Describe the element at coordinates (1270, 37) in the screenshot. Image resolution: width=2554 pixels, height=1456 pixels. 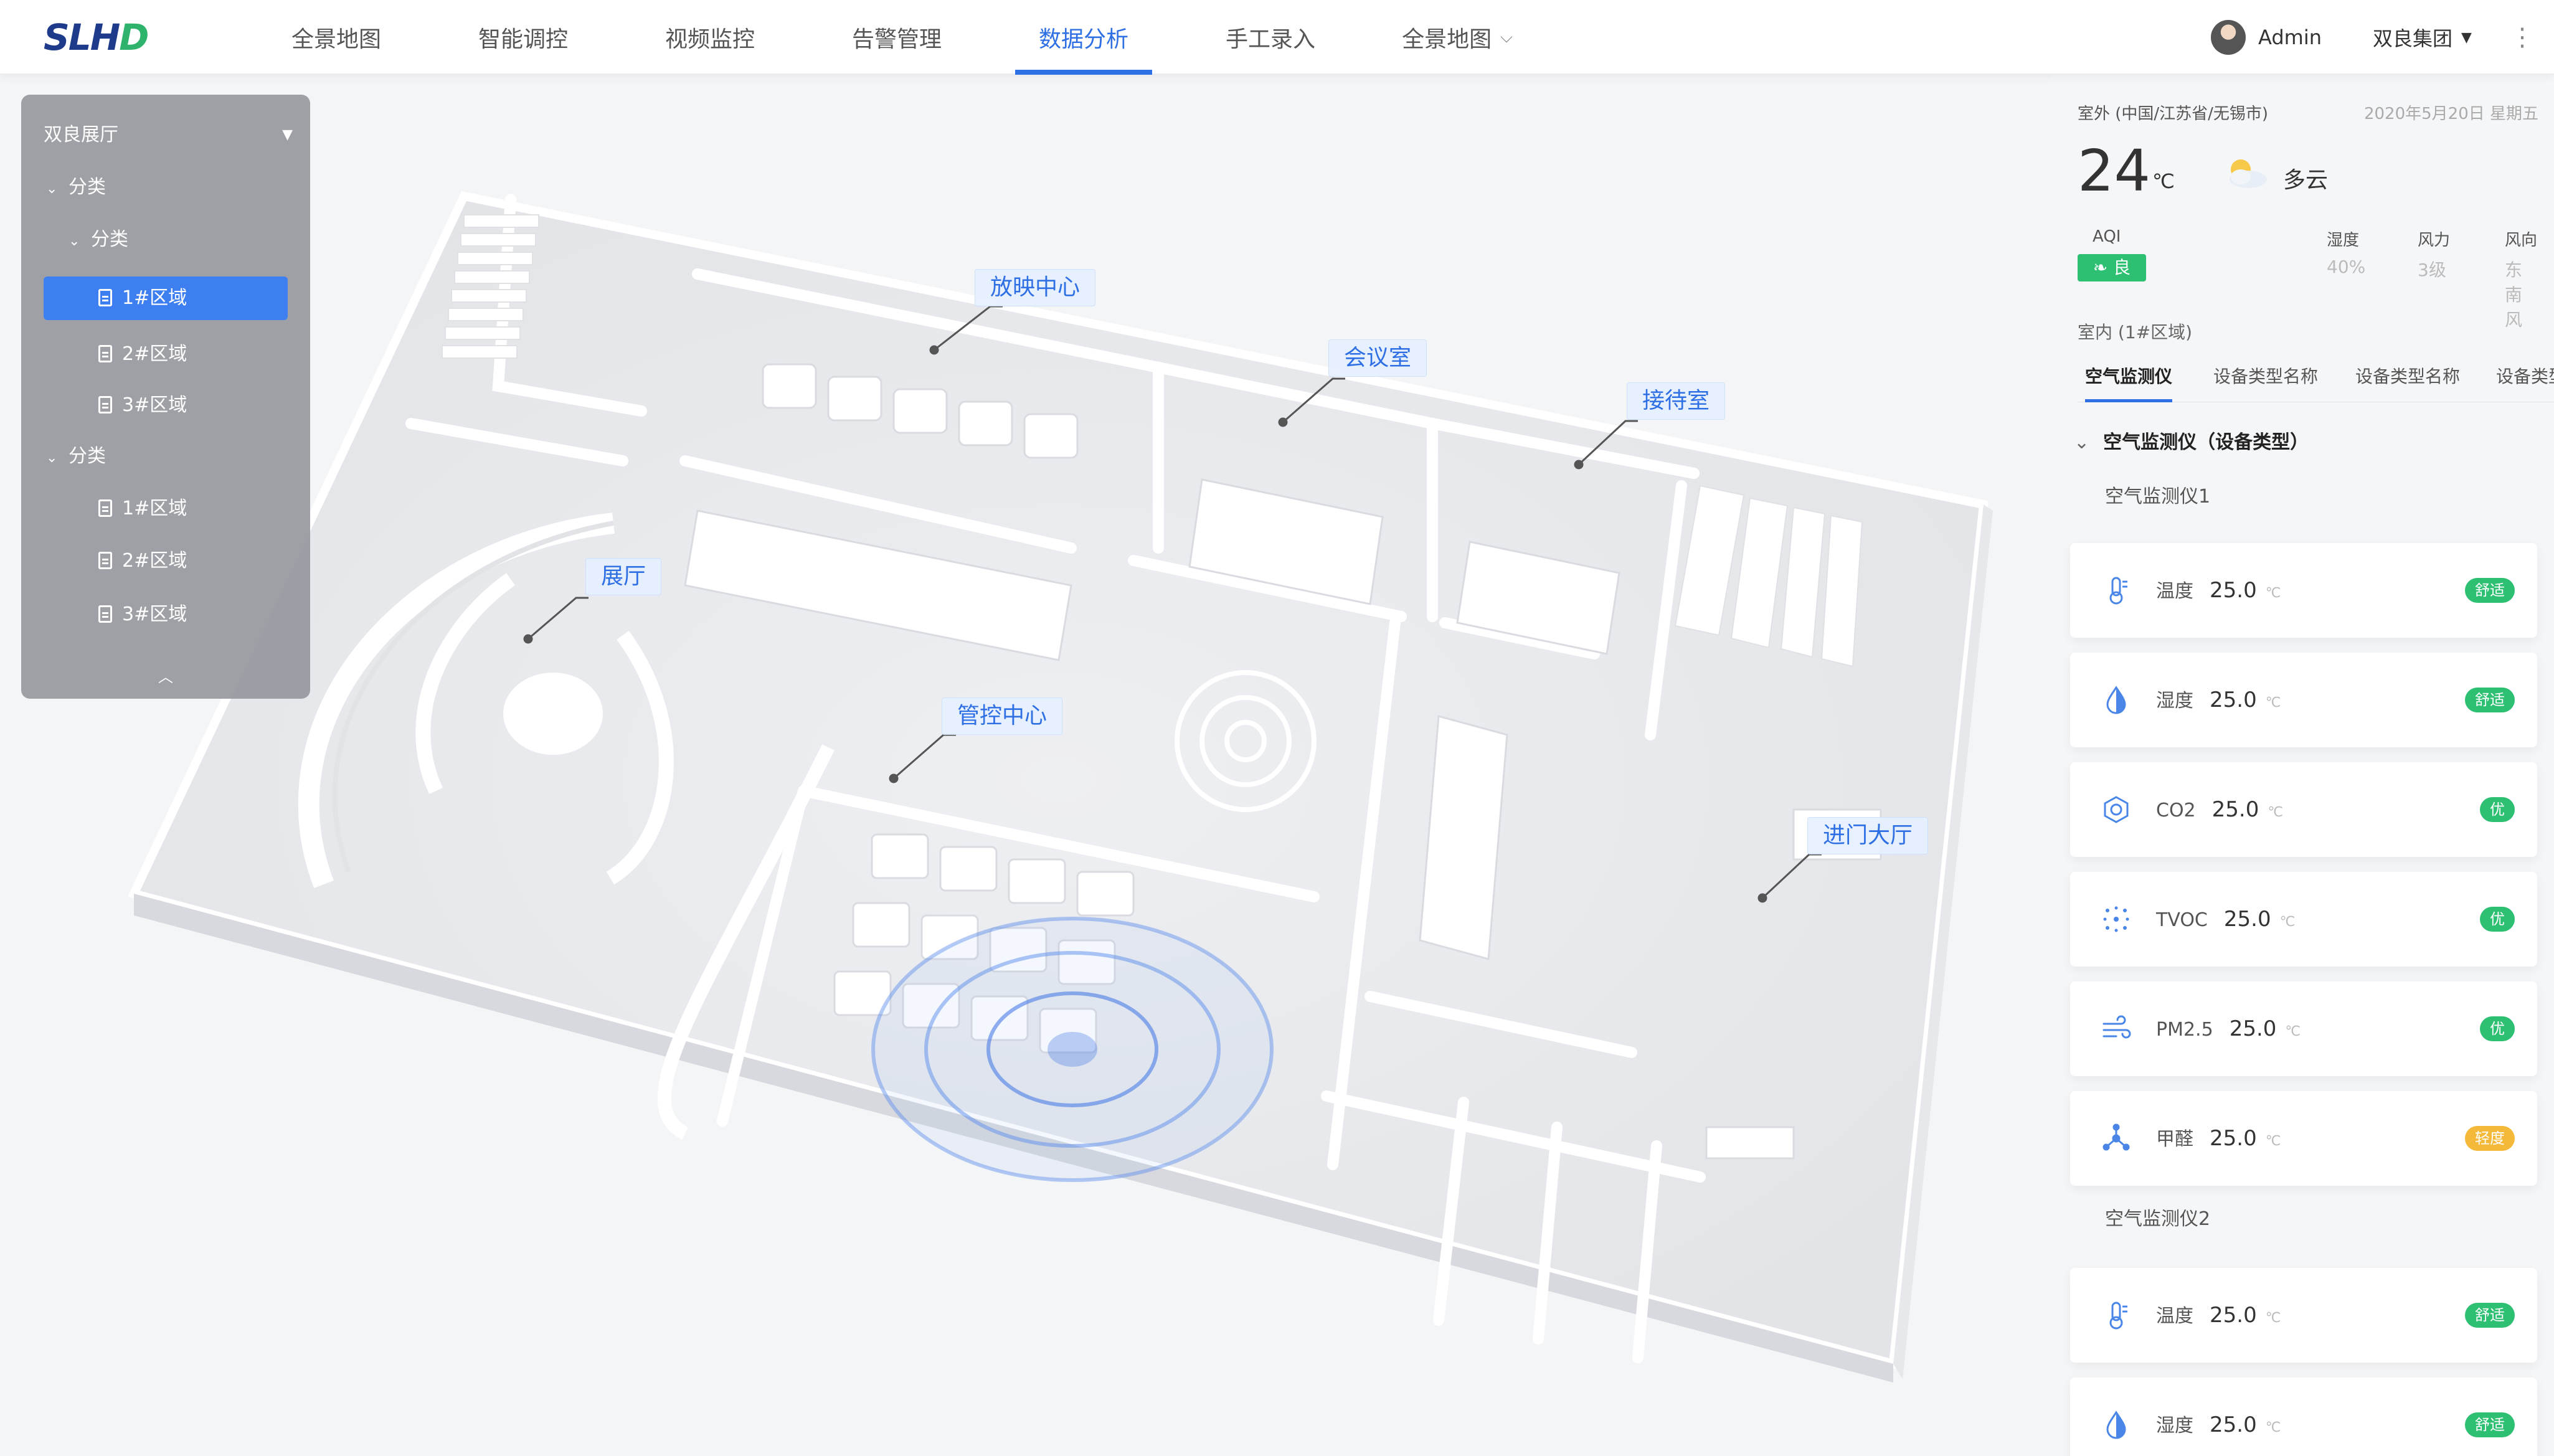
I see `nav-item-manual-entry: 手工录入` at that location.